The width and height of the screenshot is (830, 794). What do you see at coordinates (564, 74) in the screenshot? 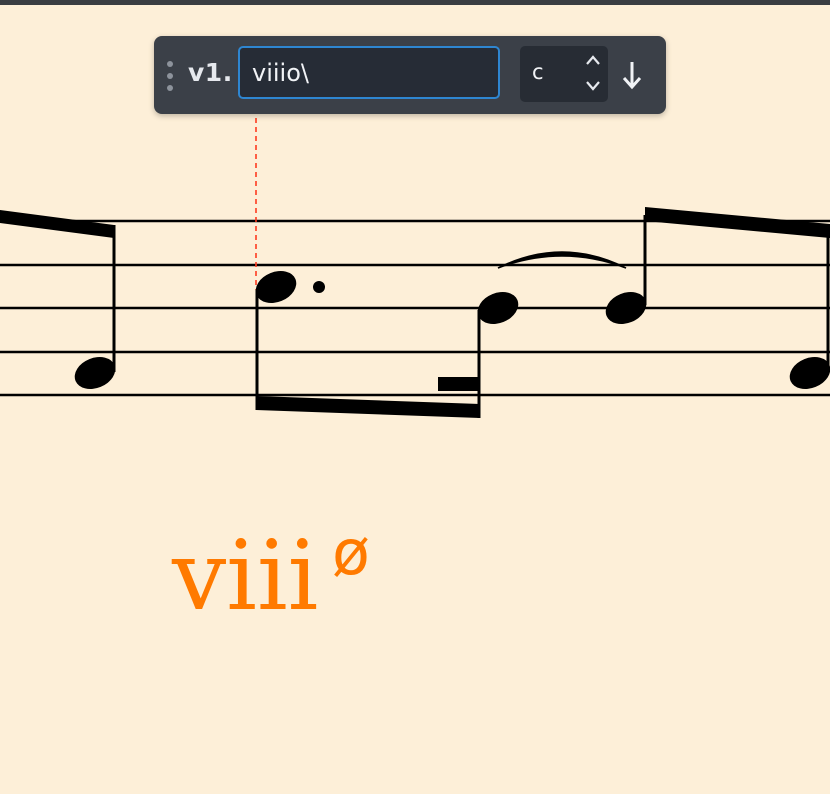
I see `variant-spinbox: c` at bounding box center [564, 74].